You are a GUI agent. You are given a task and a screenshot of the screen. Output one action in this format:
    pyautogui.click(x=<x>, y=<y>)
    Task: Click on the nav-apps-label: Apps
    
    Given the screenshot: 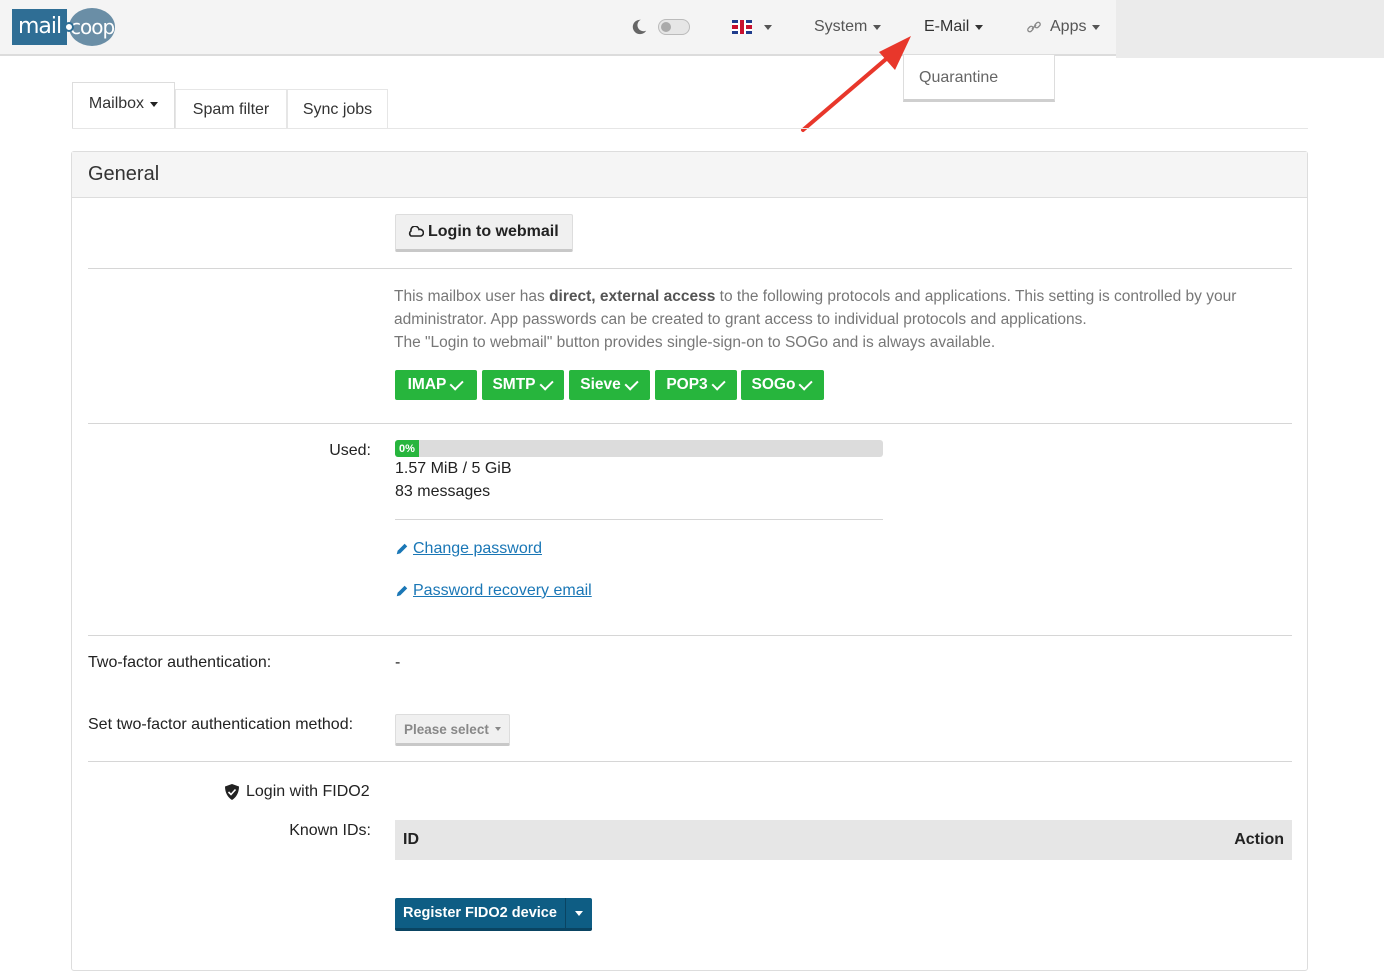 What is the action you would take?
    pyautogui.click(x=1068, y=26)
    